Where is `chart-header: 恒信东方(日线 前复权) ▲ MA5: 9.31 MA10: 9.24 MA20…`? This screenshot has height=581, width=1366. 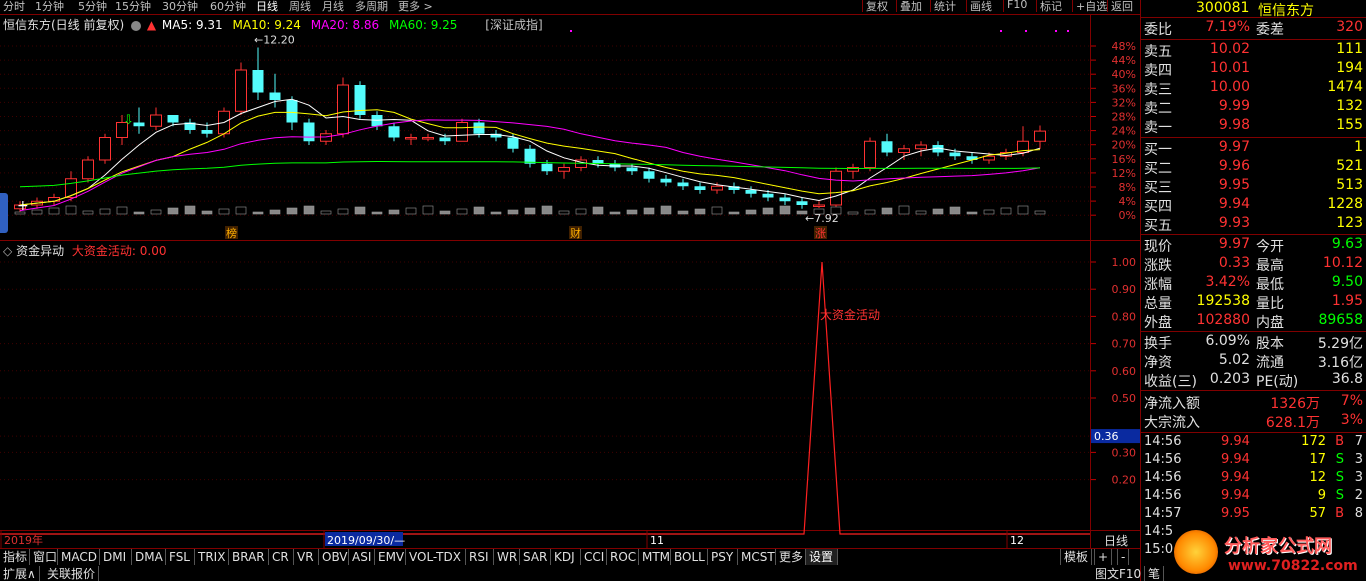 chart-header: 恒信东方(日线 前复权) ▲ MA5: 9.31 MA10: 9.24 MA20… is located at coordinates (273, 24).